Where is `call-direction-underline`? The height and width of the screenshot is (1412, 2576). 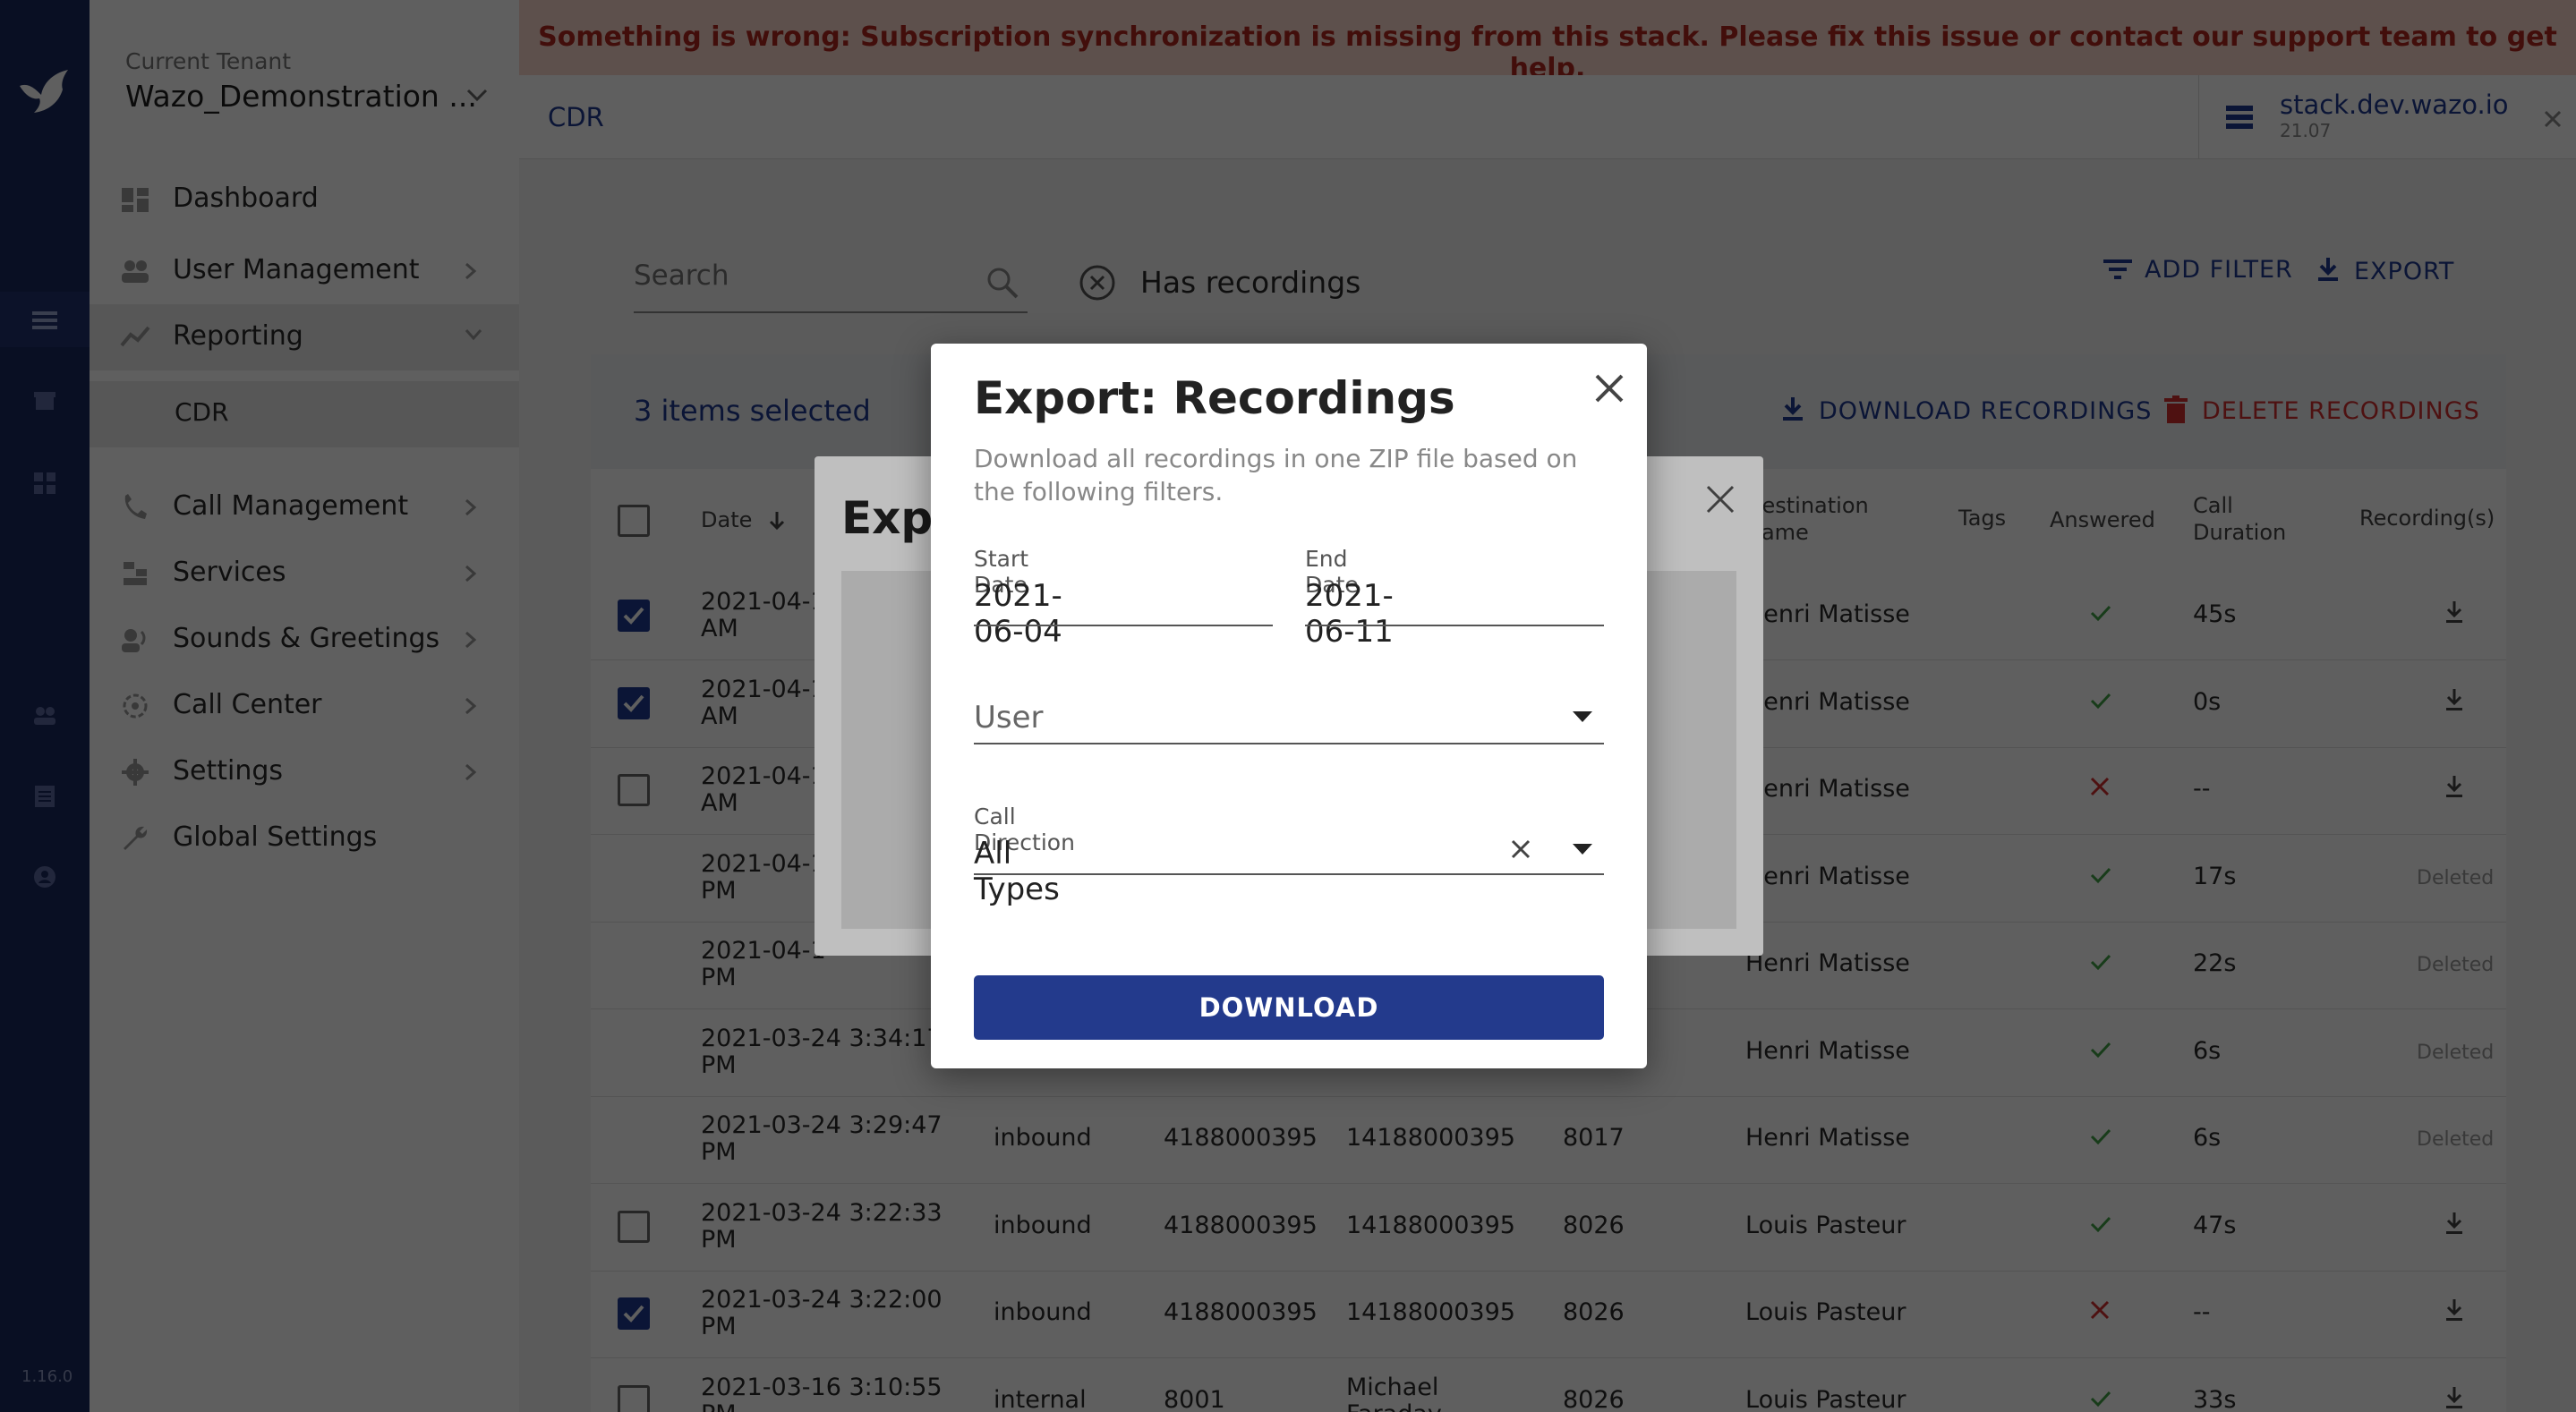
call-direction-underline is located at coordinates (1289, 874).